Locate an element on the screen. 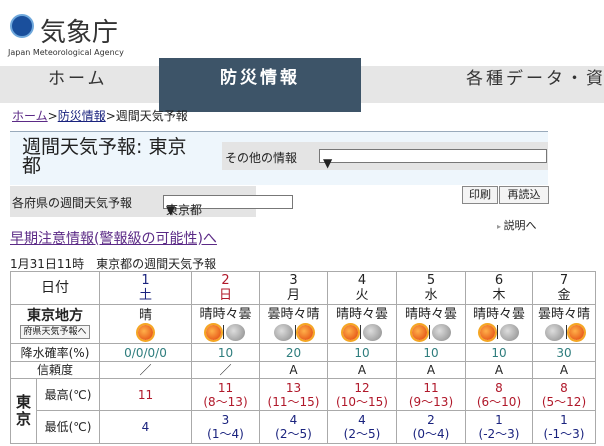 The height and width of the screenshot is (446, 604). nav-home: ホーム is located at coordinates (78, 84).